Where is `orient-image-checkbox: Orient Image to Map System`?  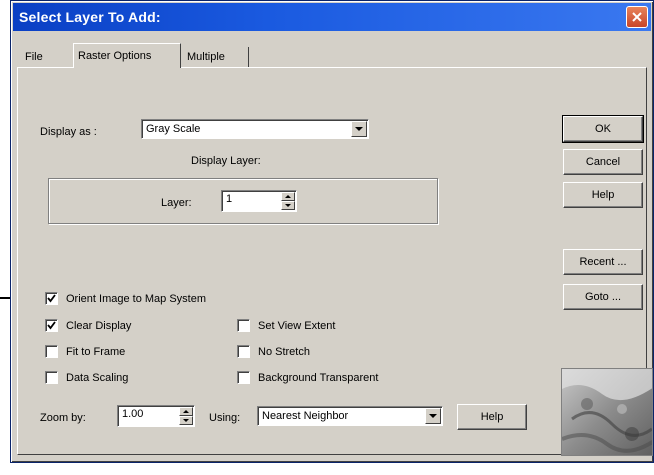
orient-image-checkbox: Orient Image to Map System is located at coordinates (125, 298).